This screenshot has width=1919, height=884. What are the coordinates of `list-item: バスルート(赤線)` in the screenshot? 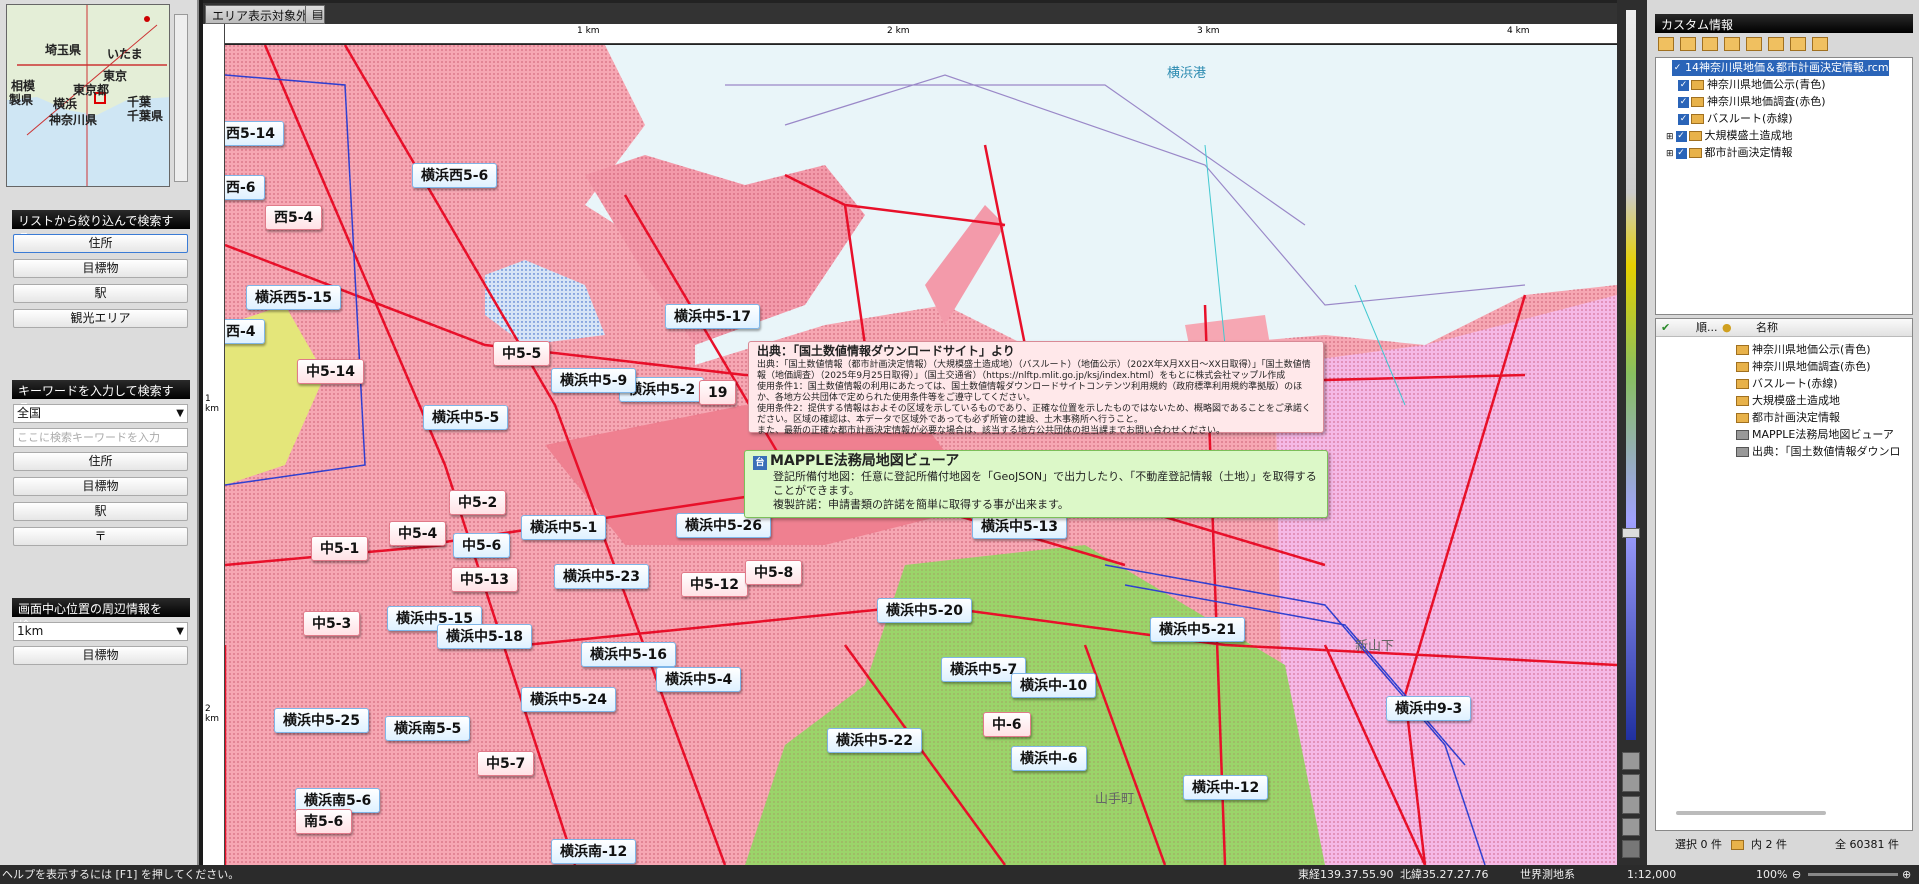 It's located at (1787, 383).